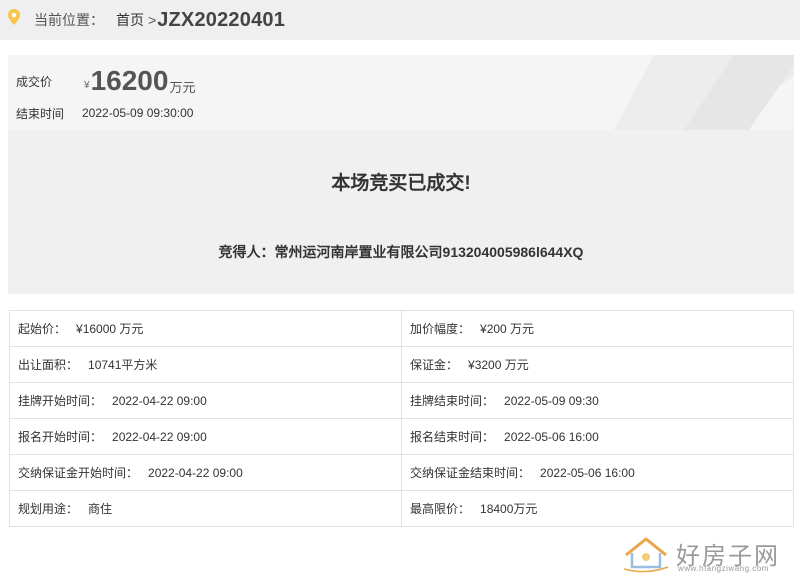 This screenshot has width=800, height=580. Describe the element at coordinates (14, 17) in the screenshot. I see `location-pin-icon` at that location.